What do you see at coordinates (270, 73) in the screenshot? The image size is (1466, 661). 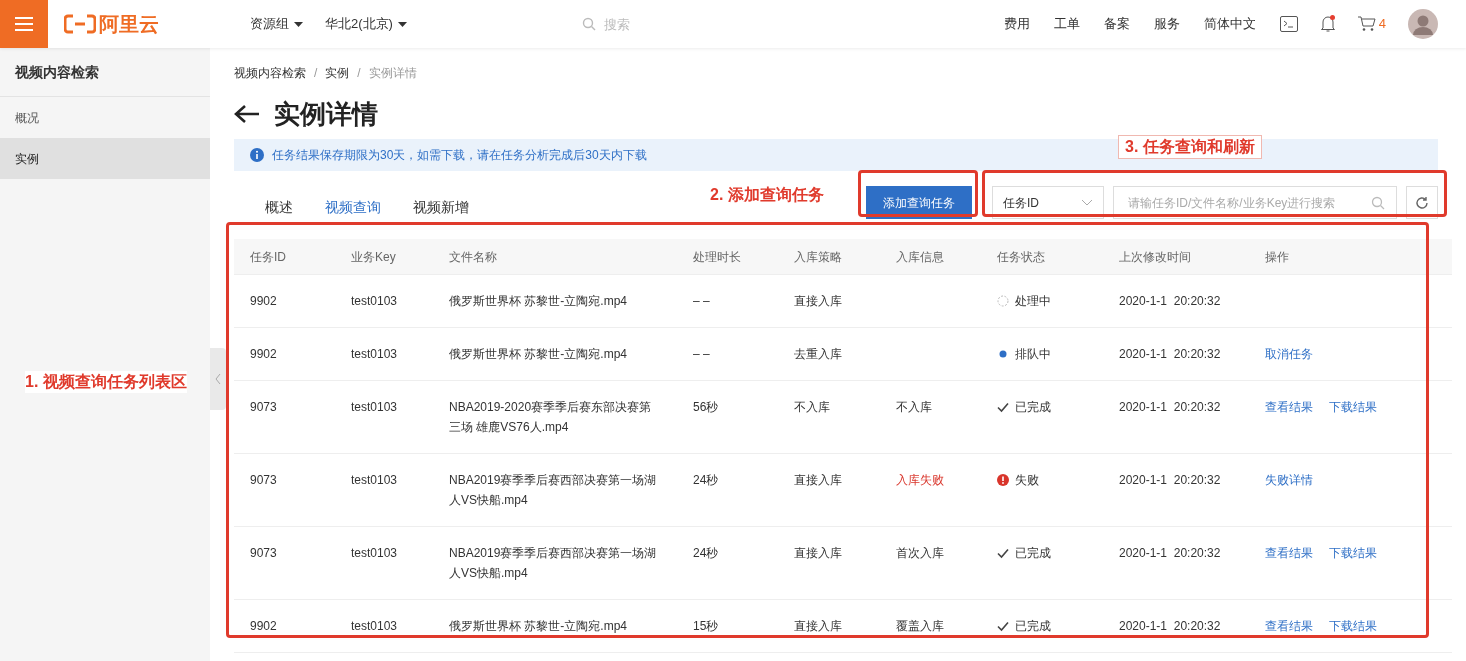 I see `breadcrumb-link: 视频内容检索` at bounding box center [270, 73].